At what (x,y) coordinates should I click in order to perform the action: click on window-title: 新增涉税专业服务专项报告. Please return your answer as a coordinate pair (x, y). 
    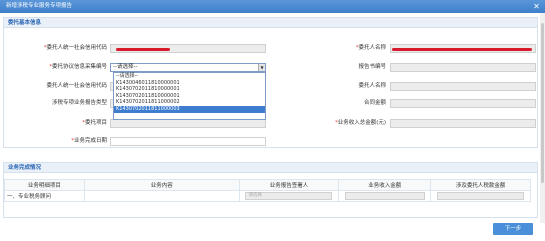
    Looking at the image, I should click on (39, 6).